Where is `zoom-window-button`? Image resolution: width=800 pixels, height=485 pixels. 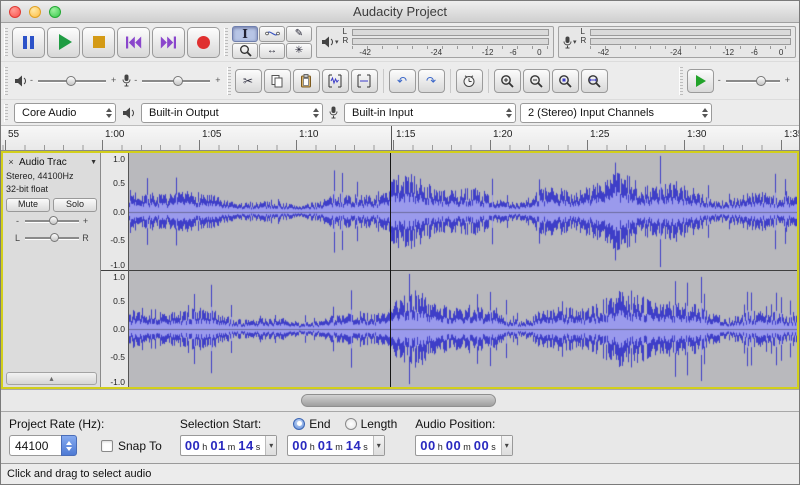
zoom-window-button is located at coordinates (55, 11).